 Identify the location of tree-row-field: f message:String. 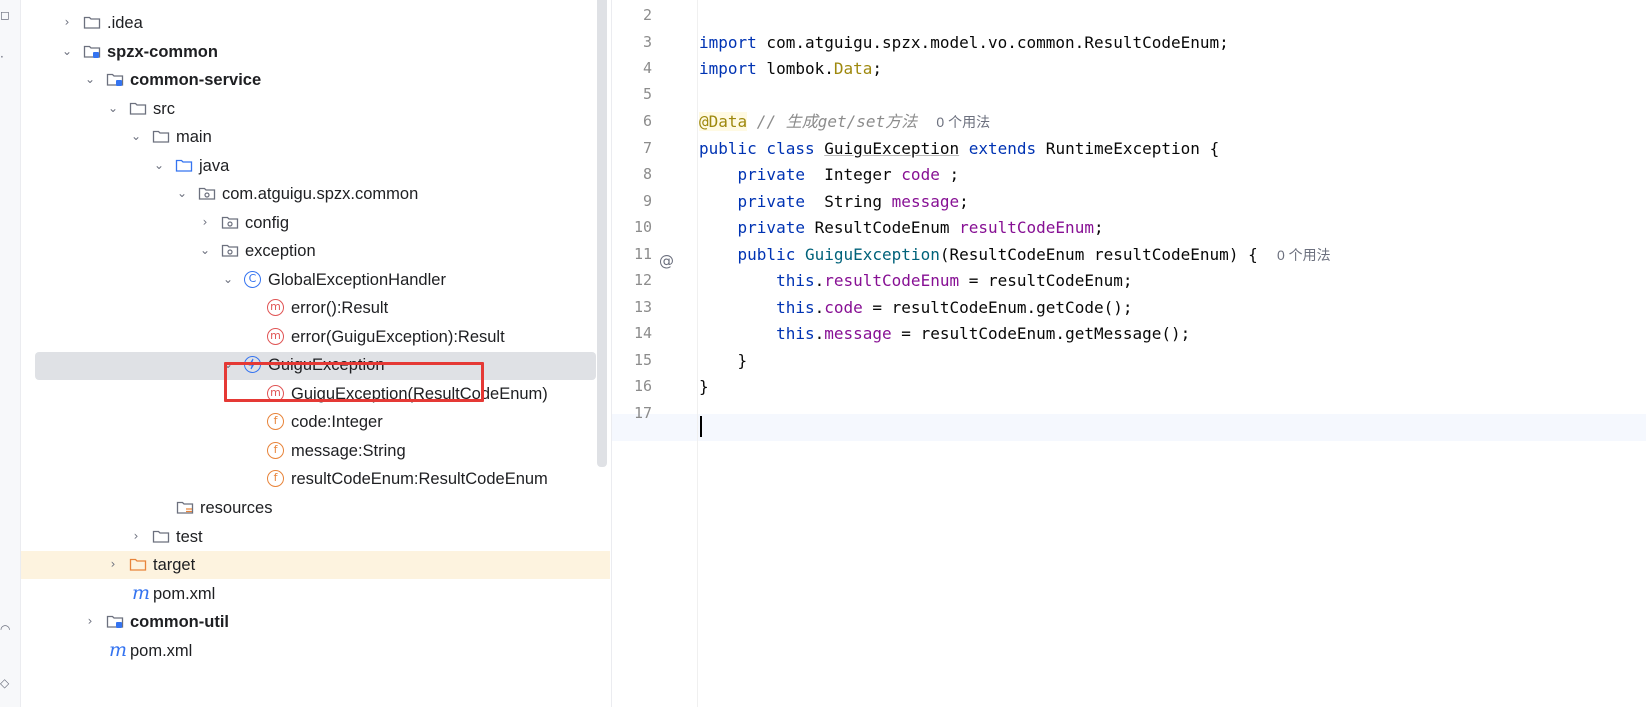
(315, 451).